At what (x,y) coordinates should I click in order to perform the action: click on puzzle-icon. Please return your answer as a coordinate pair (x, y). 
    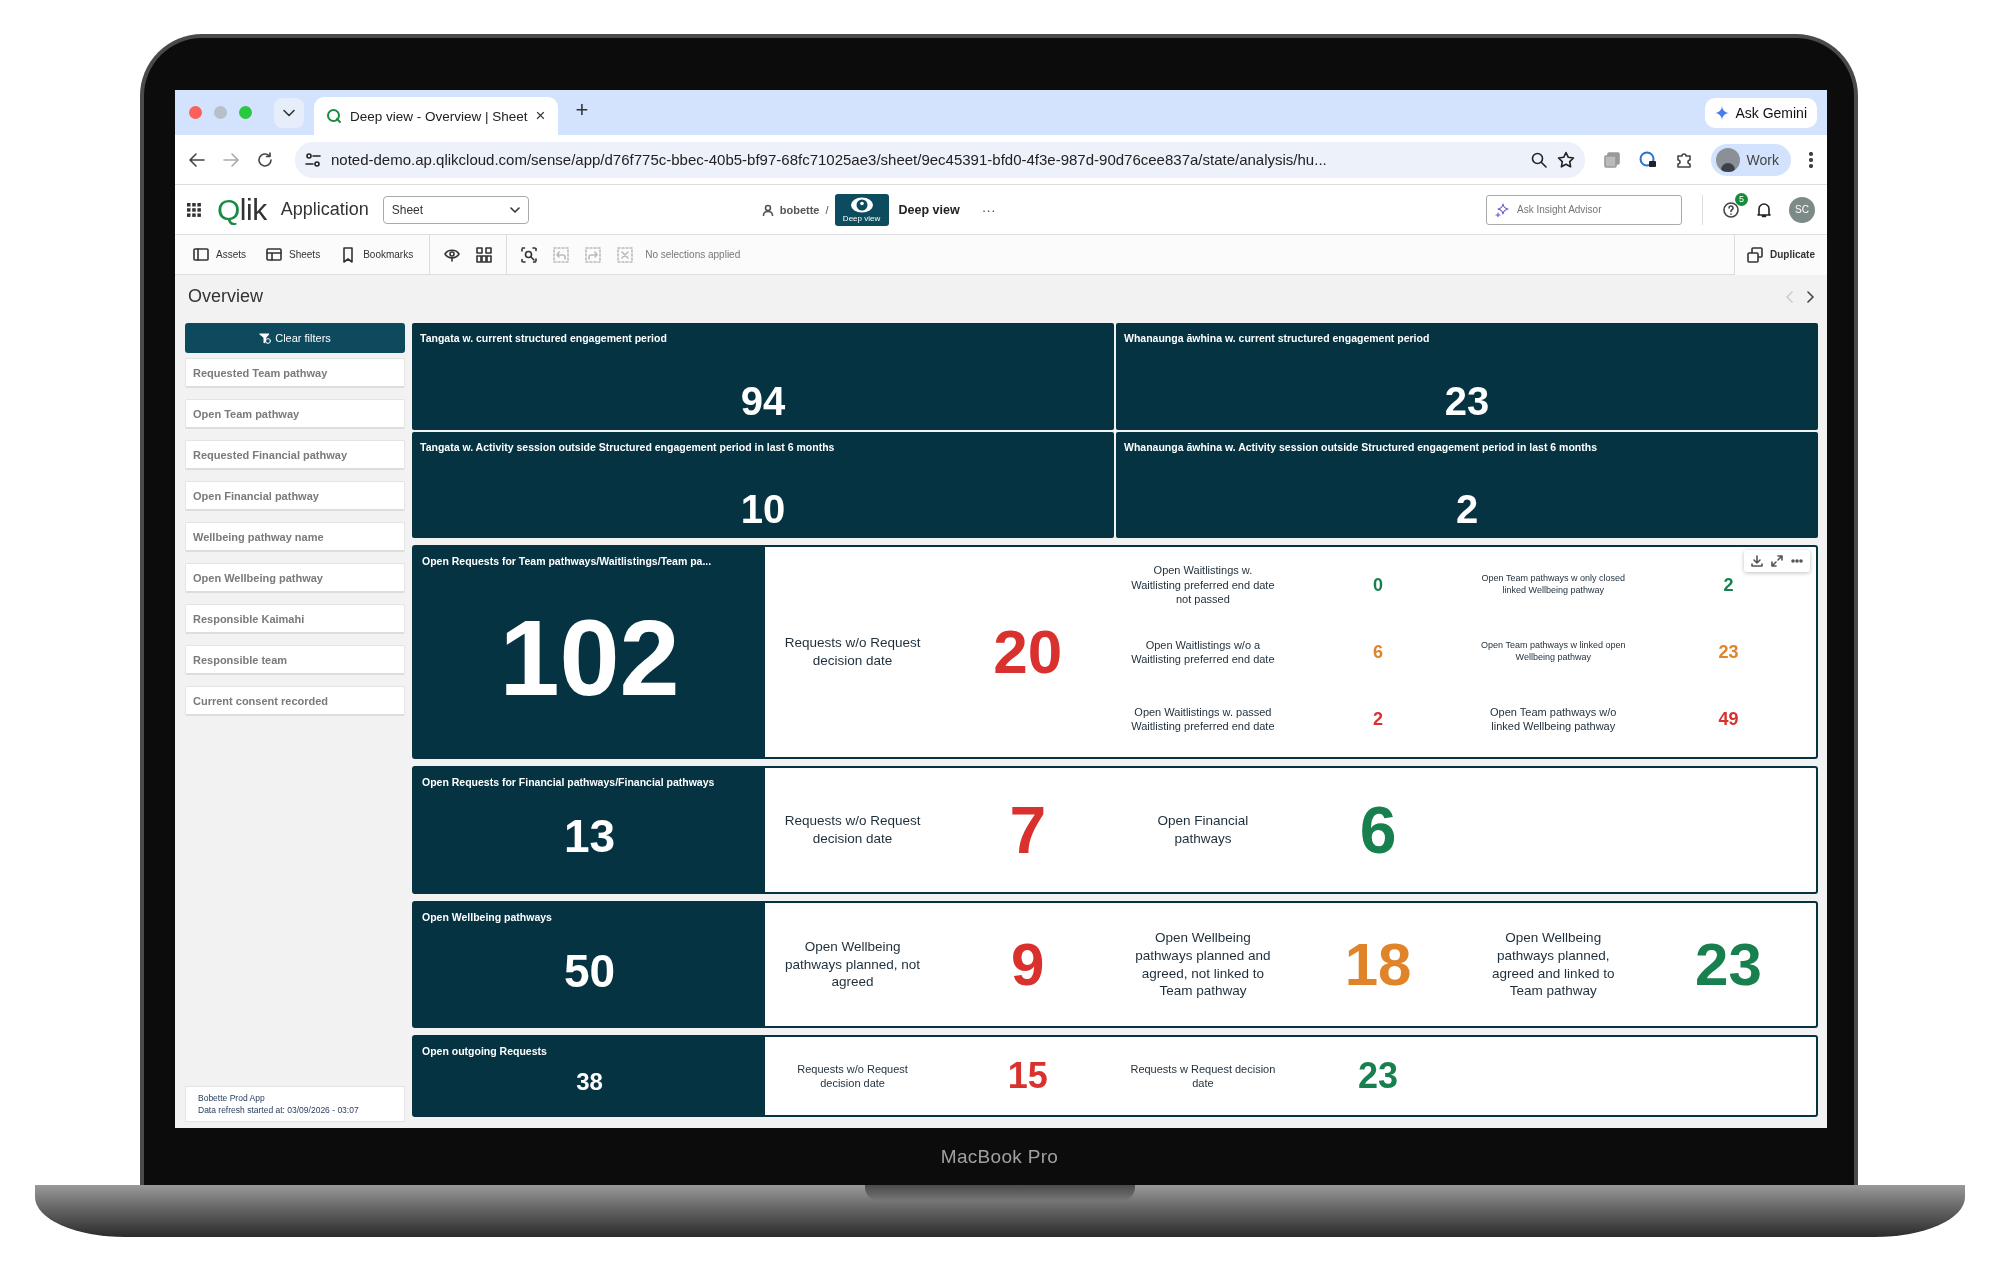
    Looking at the image, I should click on (1683, 159).